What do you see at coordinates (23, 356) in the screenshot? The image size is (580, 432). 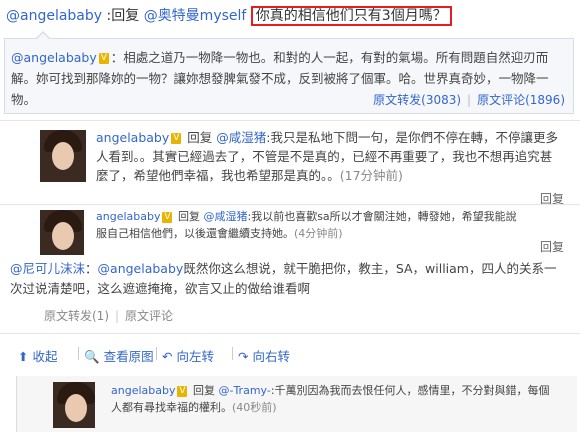 I see `collapse-arrow-icon: ⬆` at bounding box center [23, 356].